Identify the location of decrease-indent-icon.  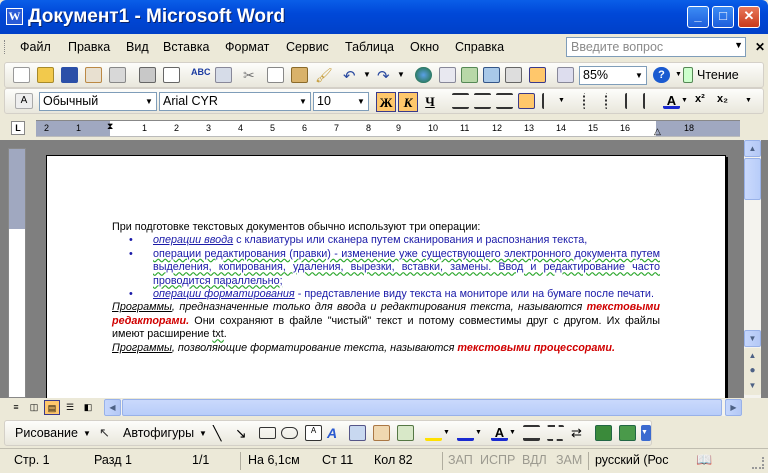
(633, 101).